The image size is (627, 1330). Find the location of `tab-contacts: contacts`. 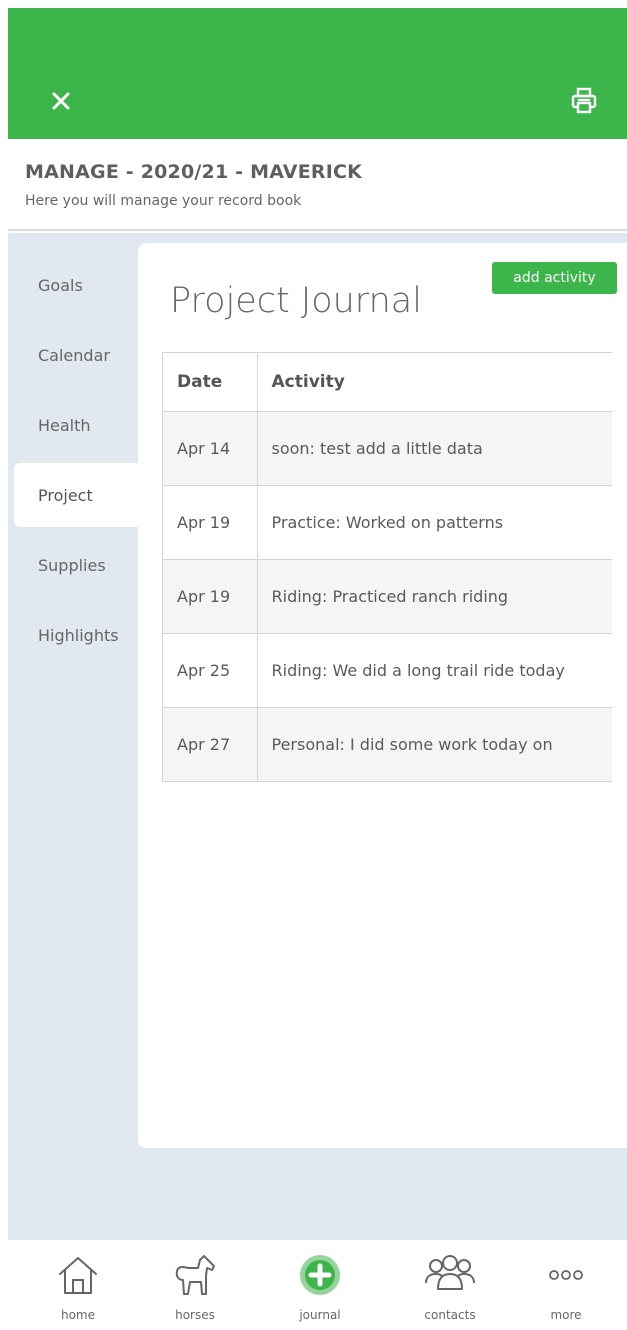

tab-contacts: contacts is located at coordinates (450, 1285).